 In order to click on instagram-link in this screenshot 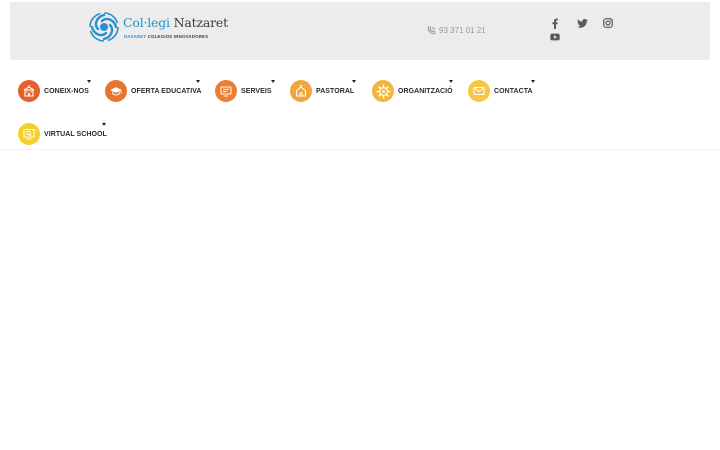, I will do `click(608, 23)`.